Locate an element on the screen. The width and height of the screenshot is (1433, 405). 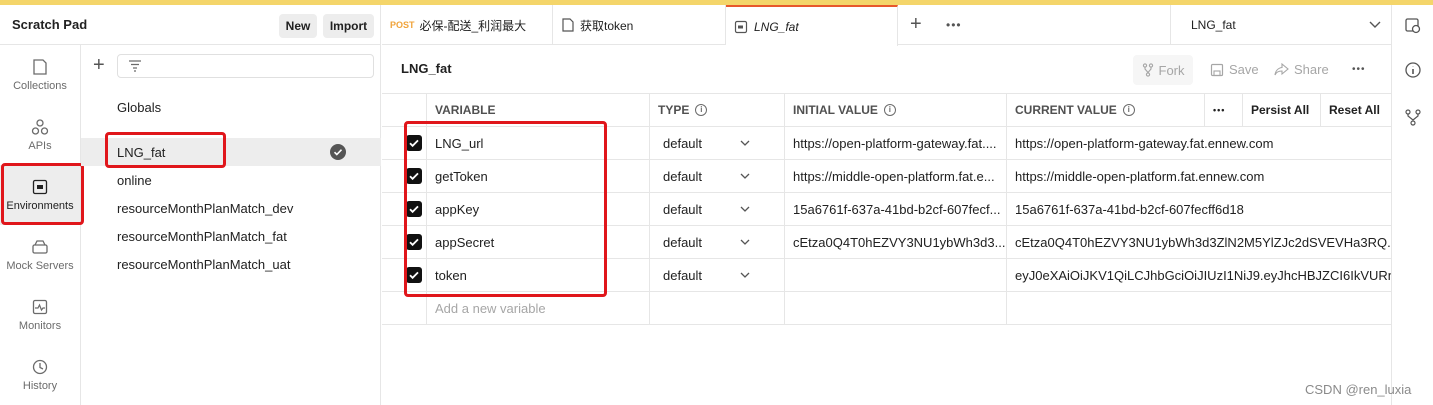
highlight-box-active-env is located at coordinates (165, 150).